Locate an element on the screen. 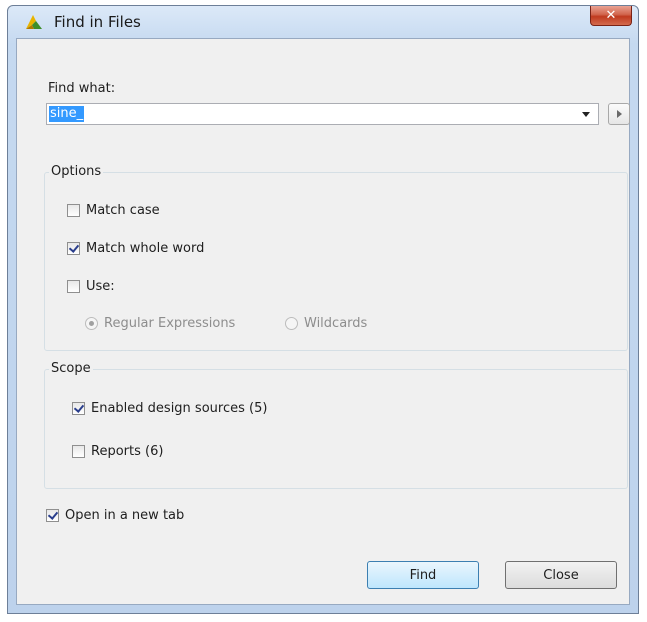  use-option: Use: is located at coordinates (91, 286).